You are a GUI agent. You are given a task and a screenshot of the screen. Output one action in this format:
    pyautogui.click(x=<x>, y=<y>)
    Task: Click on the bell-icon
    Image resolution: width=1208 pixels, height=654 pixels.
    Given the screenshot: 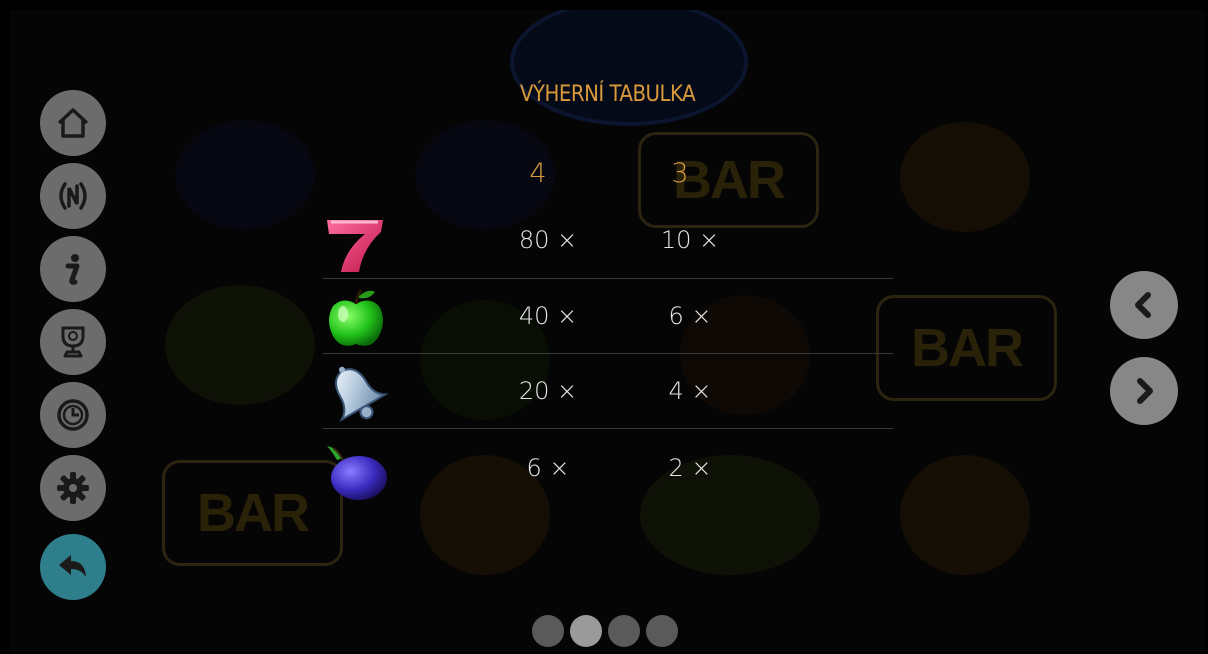 What is the action you would take?
    pyautogui.click(x=362, y=394)
    